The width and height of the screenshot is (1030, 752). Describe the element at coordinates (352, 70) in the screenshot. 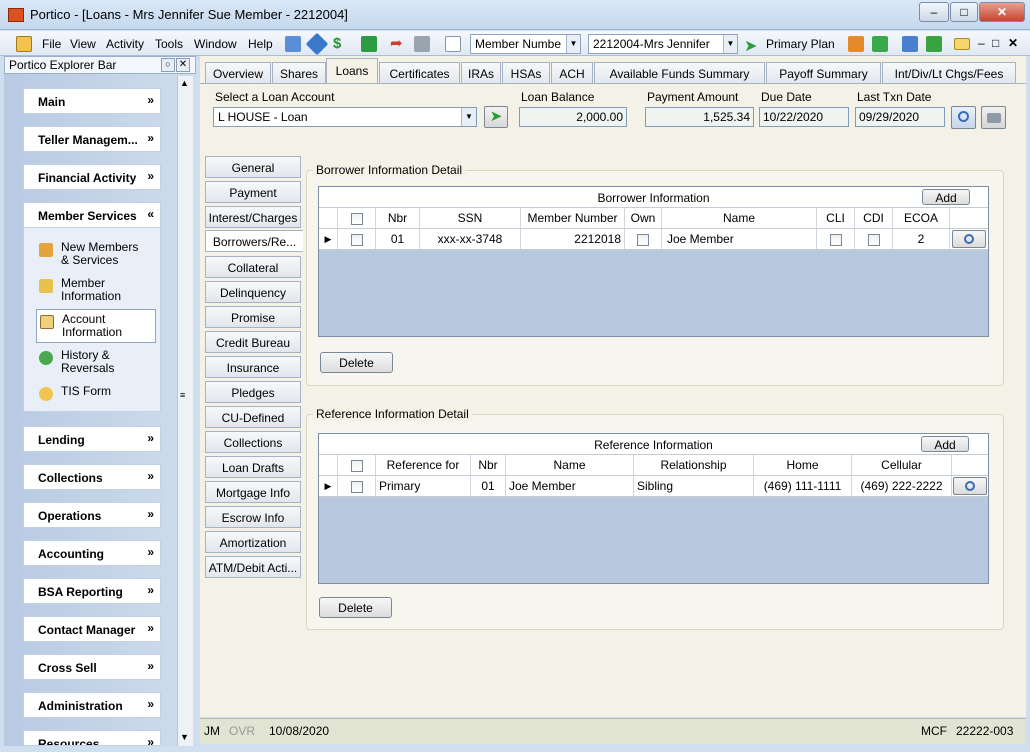

I see `tab-loans: Loans` at that location.